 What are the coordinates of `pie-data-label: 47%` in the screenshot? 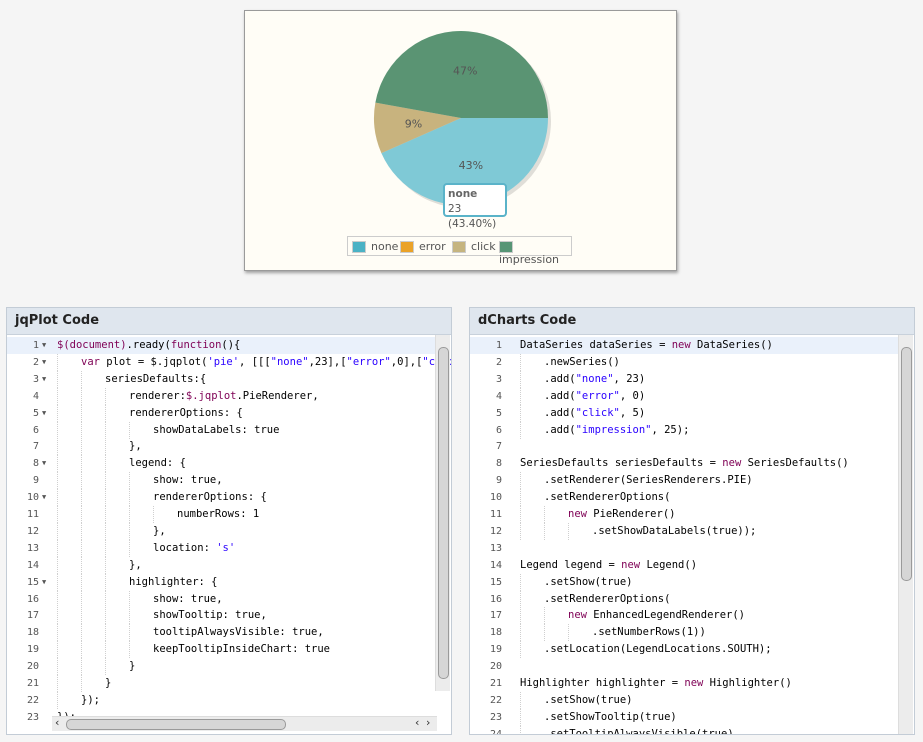 It's located at (465, 70).